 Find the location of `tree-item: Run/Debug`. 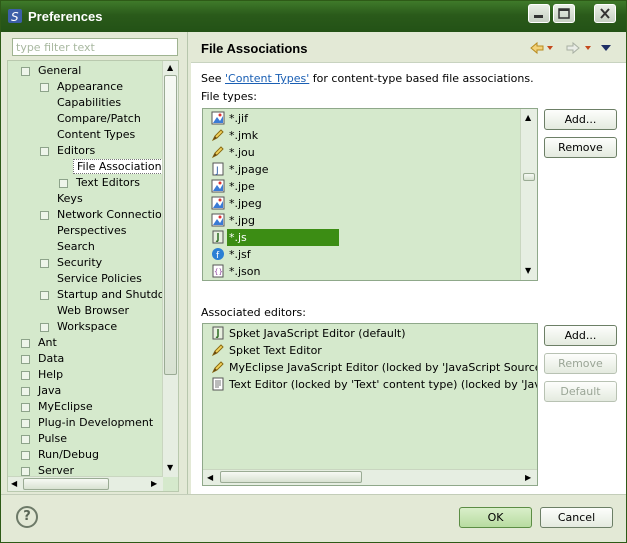

tree-item: Run/Debug is located at coordinates (61, 455).